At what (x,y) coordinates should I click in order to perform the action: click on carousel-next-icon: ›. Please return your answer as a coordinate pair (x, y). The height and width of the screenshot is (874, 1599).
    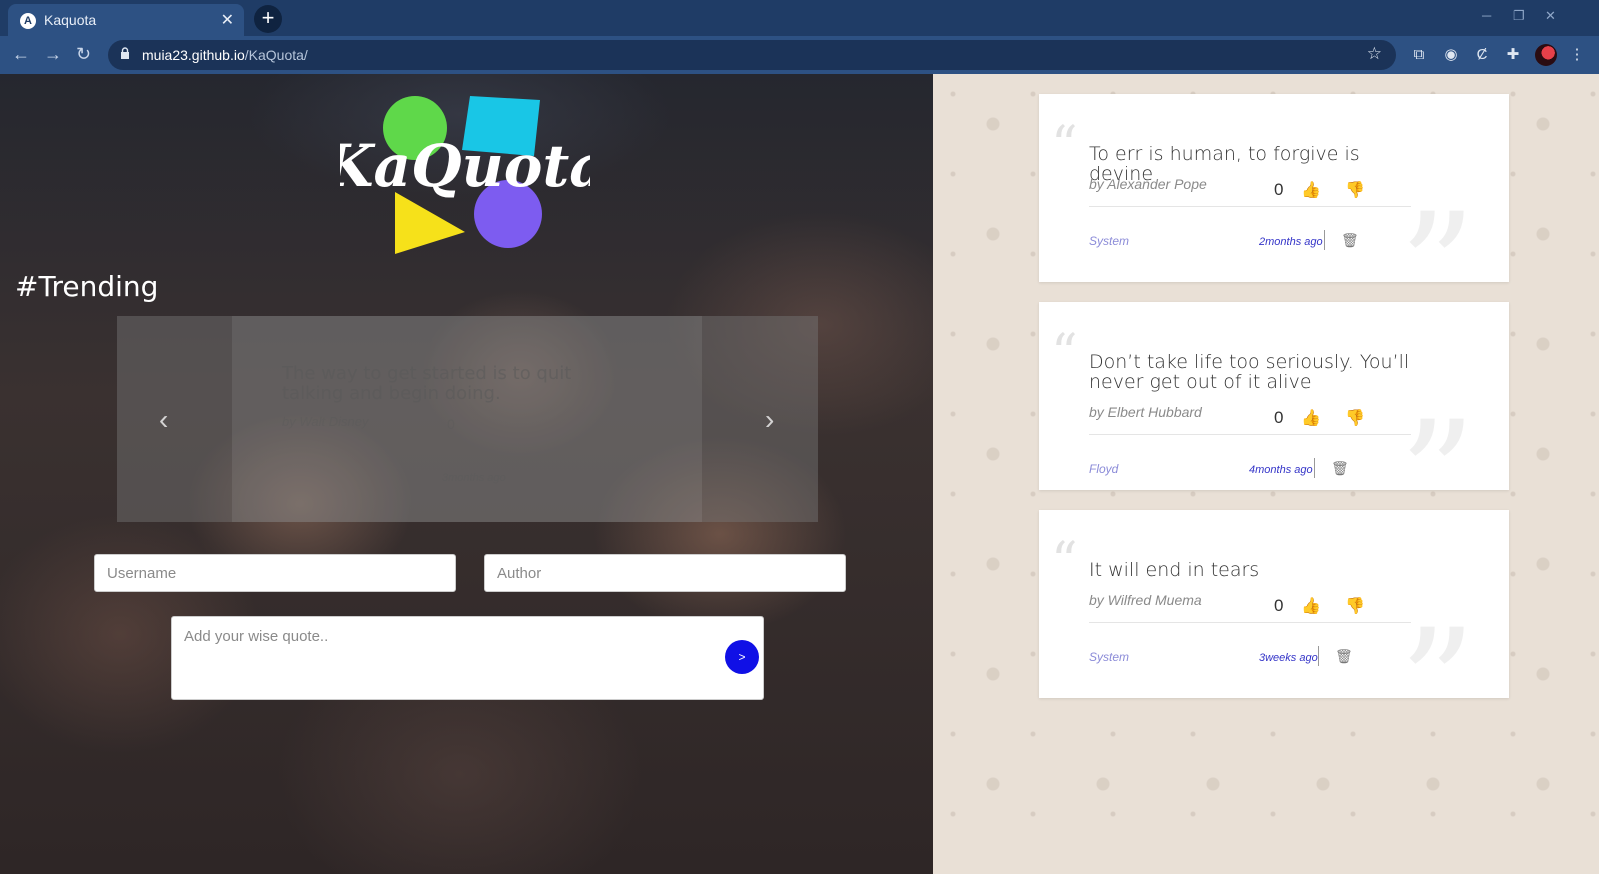
    Looking at the image, I should click on (769, 420).